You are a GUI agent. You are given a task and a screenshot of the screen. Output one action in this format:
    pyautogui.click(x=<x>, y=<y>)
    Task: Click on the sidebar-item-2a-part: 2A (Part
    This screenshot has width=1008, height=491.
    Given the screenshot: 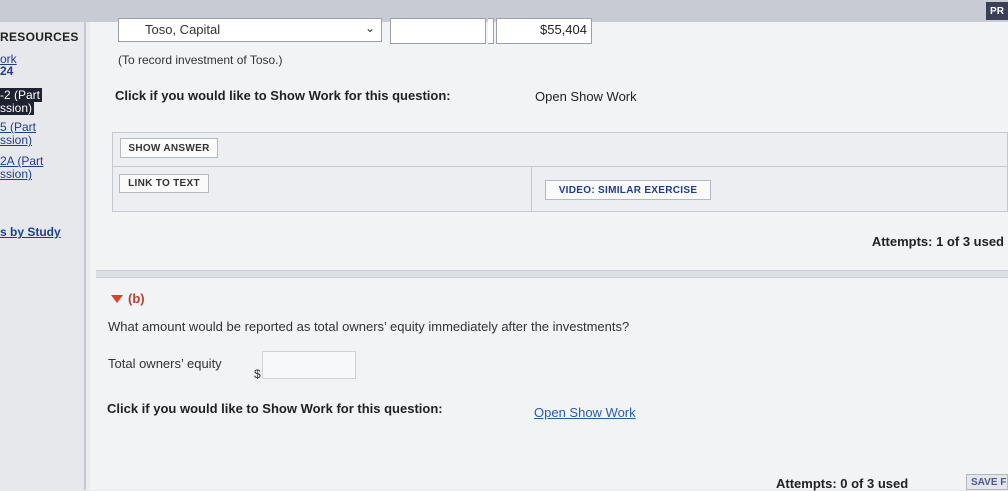 What is the action you would take?
    pyautogui.click(x=21, y=161)
    